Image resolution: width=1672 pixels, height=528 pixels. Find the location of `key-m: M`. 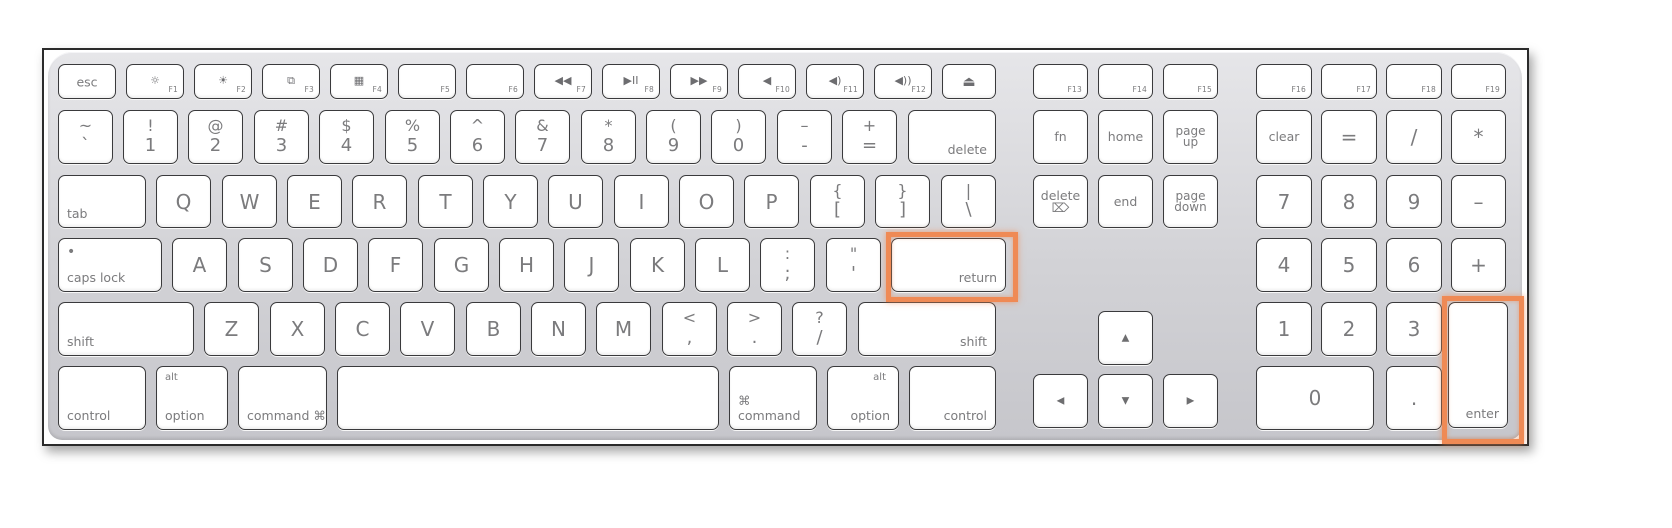

key-m: M is located at coordinates (623, 329).